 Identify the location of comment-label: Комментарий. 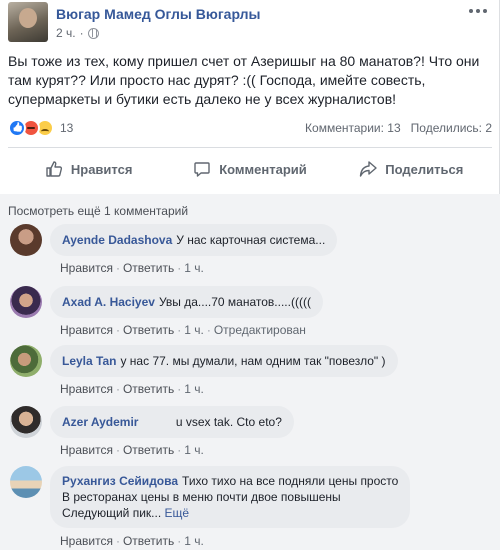
(263, 169).